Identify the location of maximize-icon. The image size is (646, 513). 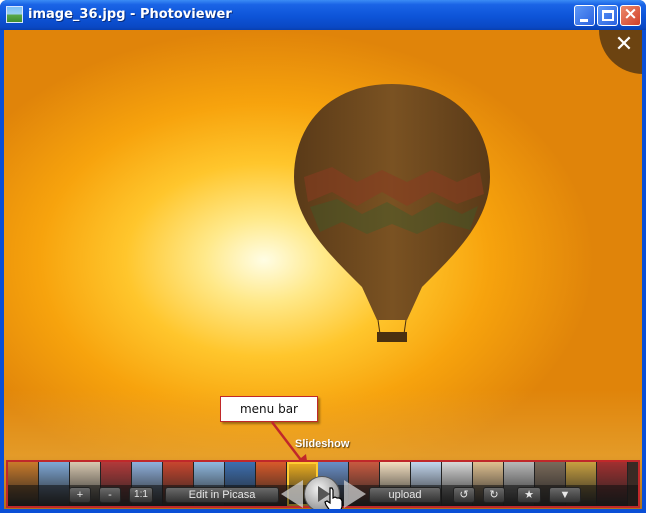
(608, 15).